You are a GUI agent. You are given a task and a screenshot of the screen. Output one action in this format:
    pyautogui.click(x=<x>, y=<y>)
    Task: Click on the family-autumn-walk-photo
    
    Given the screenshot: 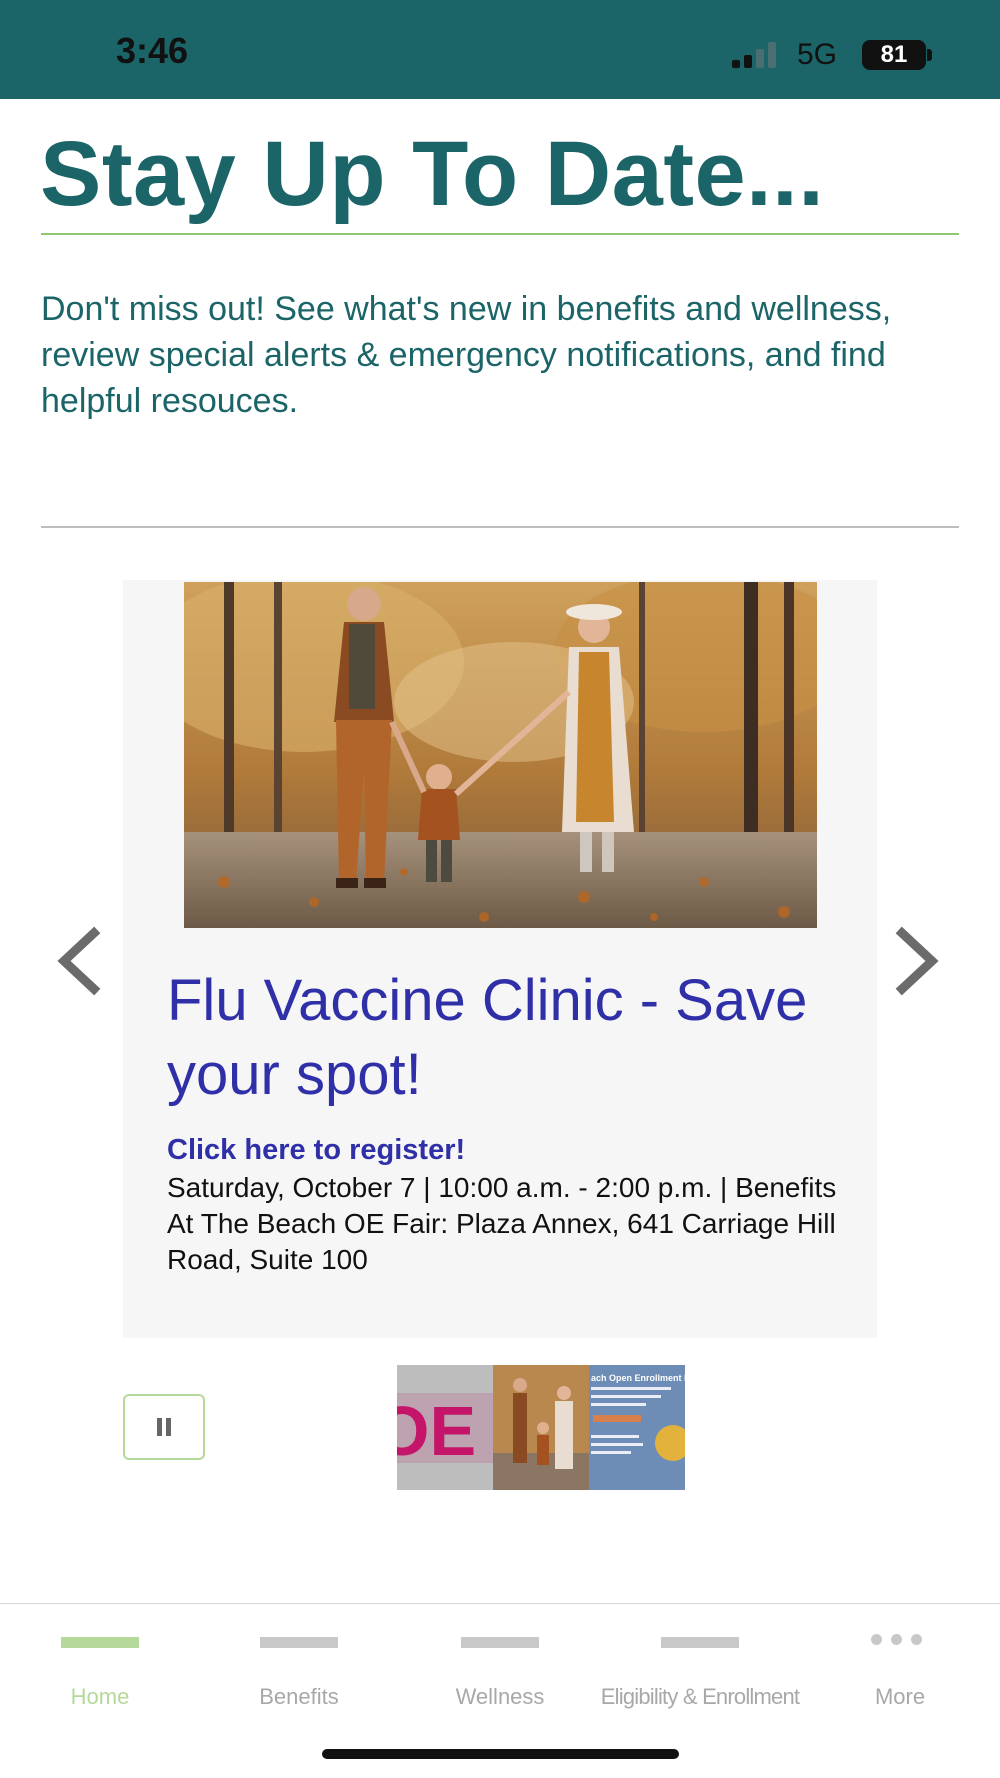 What is the action you would take?
    pyautogui.click(x=500, y=755)
    